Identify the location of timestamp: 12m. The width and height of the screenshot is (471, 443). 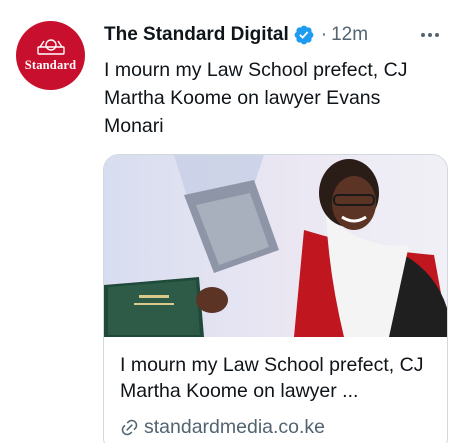
(349, 35).